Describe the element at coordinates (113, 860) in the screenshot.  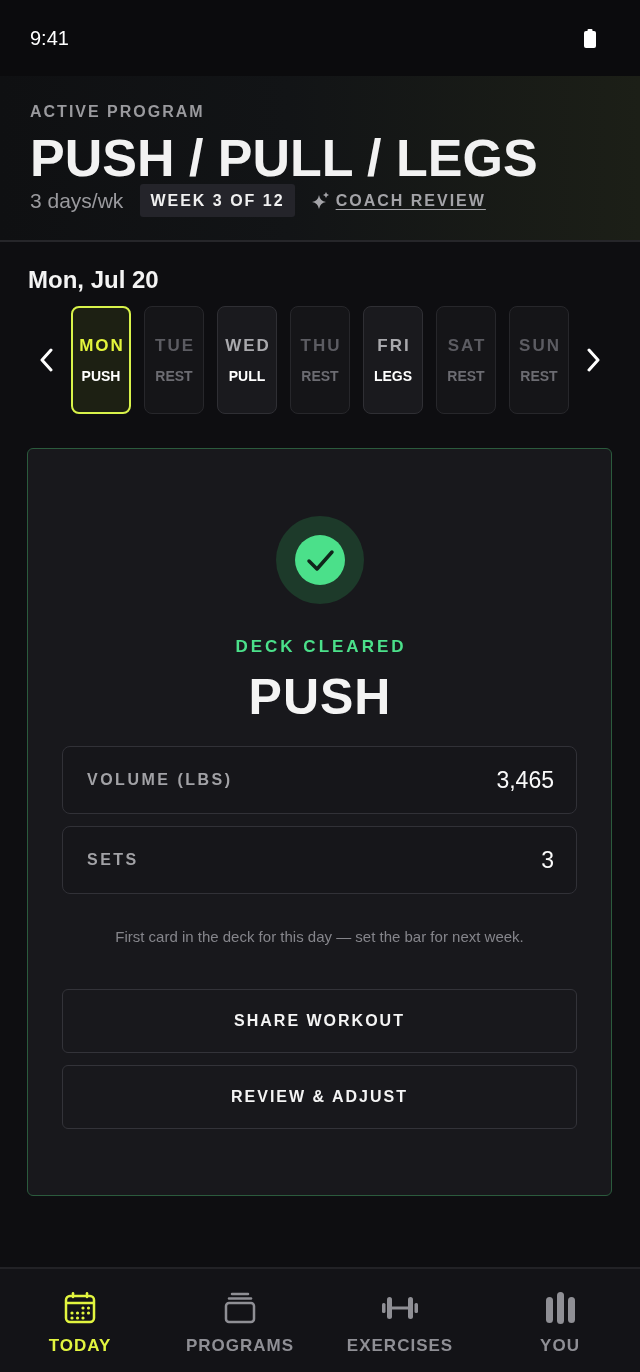
I see `stat-label: SETS` at that location.